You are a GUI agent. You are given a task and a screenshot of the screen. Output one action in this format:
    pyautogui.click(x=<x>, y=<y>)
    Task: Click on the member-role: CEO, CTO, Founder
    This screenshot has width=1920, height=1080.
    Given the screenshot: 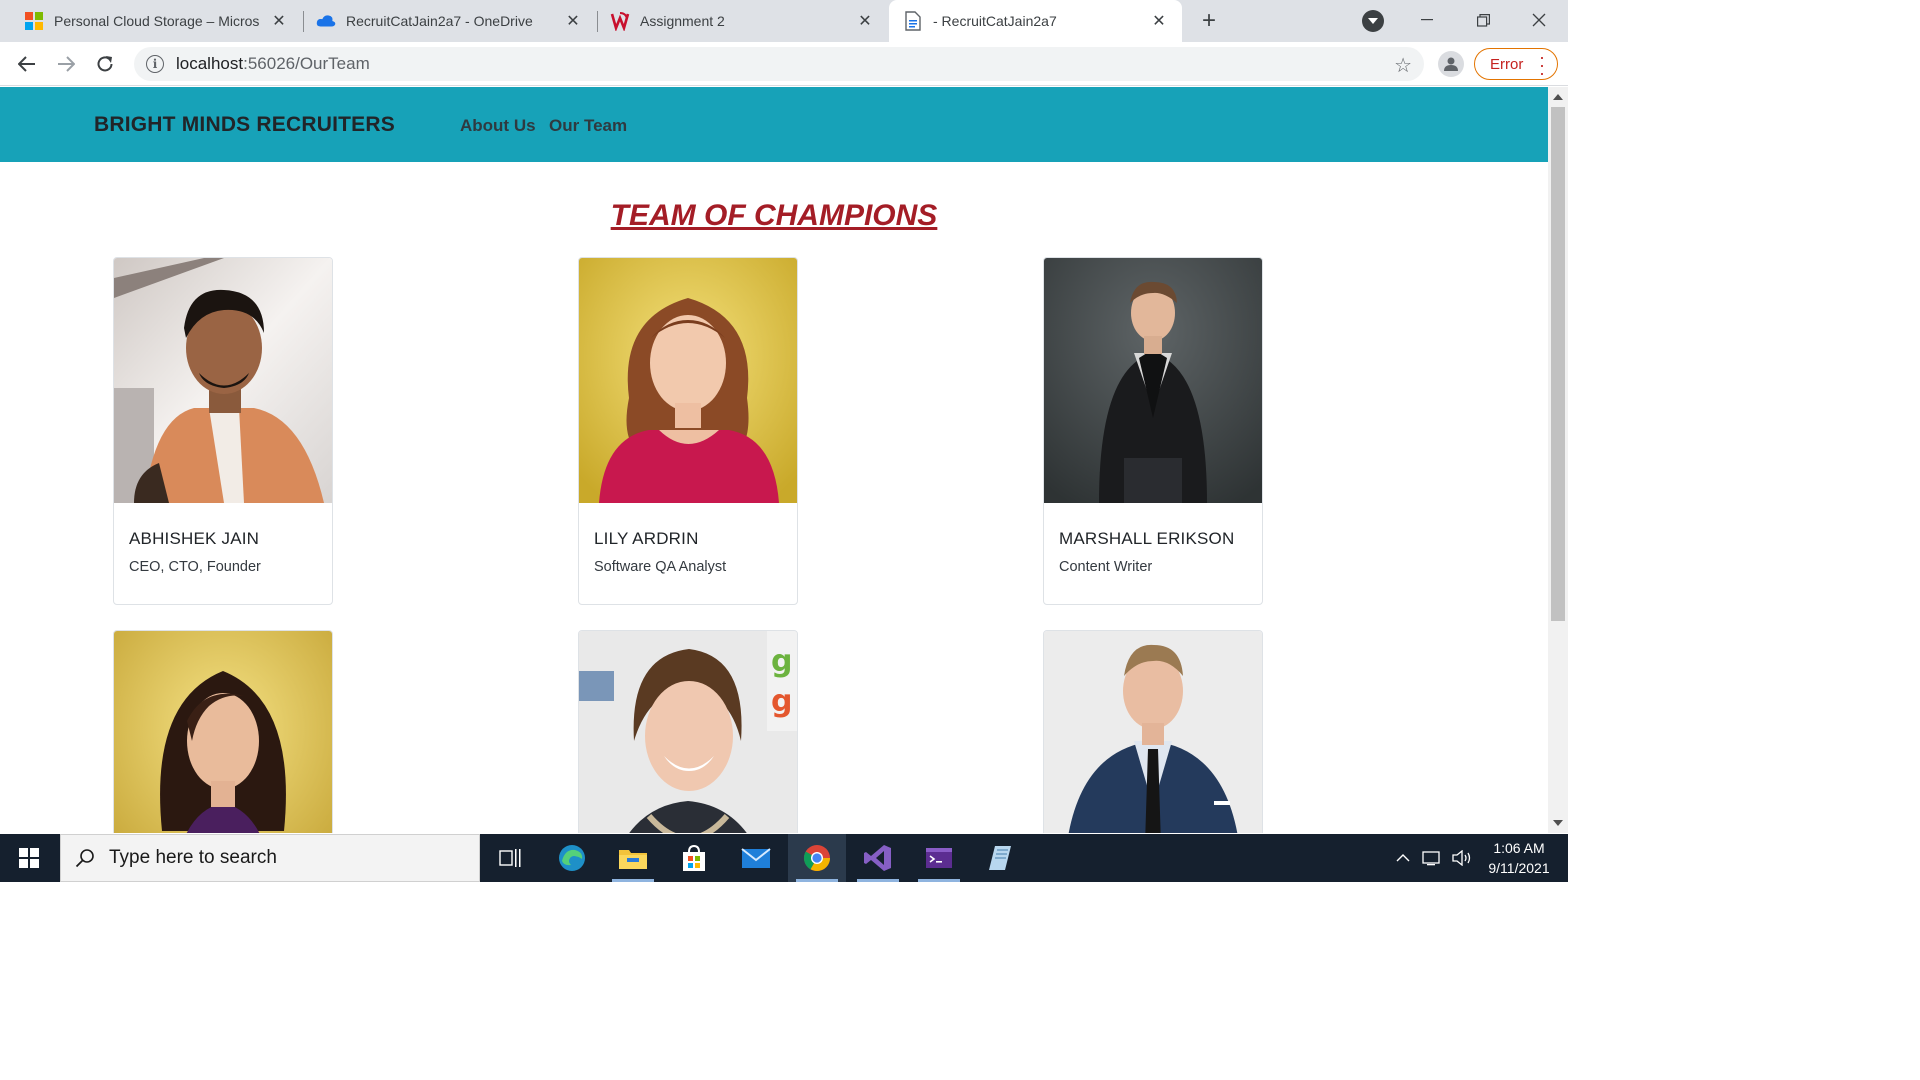 What is the action you would take?
    pyautogui.click(x=195, y=567)
    